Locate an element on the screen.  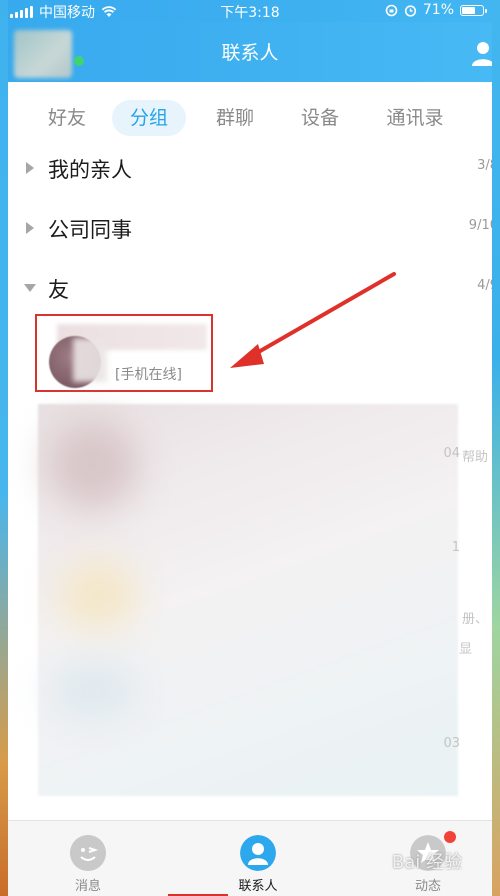
highlighted-contact: [手机在线] is located at coordinates (124, 353).